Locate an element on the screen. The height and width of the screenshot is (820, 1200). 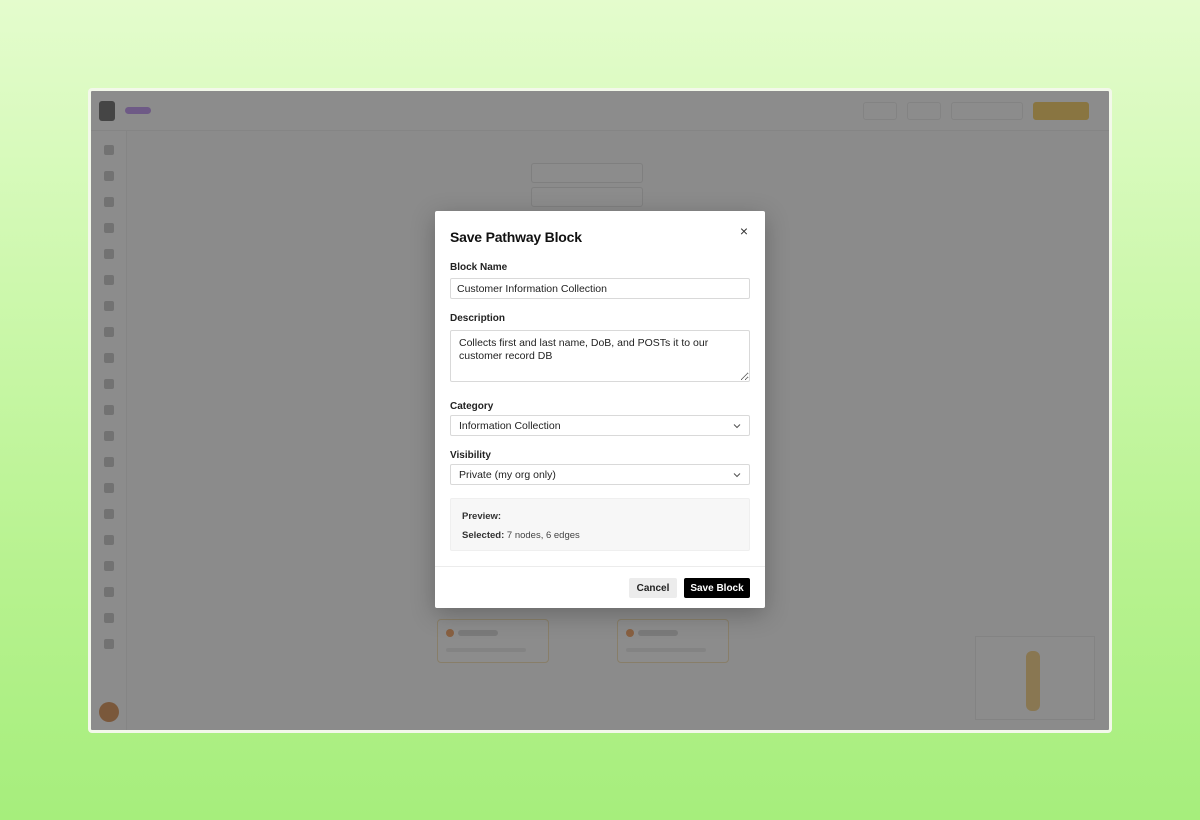
preview-selected-value: 7 nodes, 6 edges is located at coordinates (543, 535).